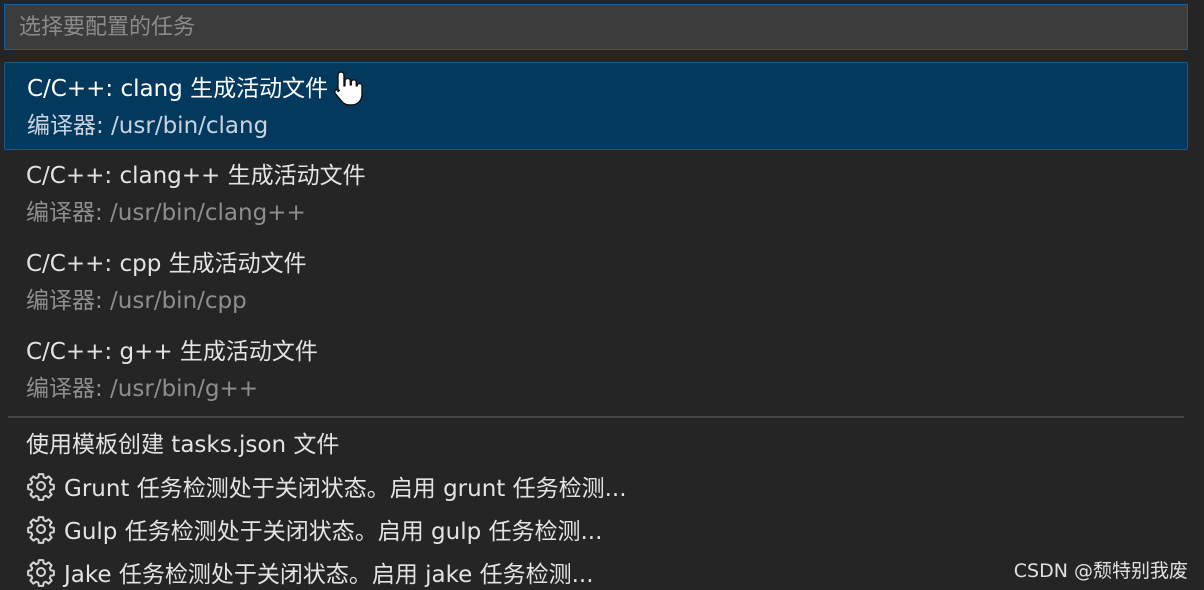 The width and height of the screenshot is (1204, 590). What do you see at coordinates (576, 442) in the screenshot?
I see `template-task-option: 使用模板创建 tasks.json 文件` at bounding box center [576, 442].